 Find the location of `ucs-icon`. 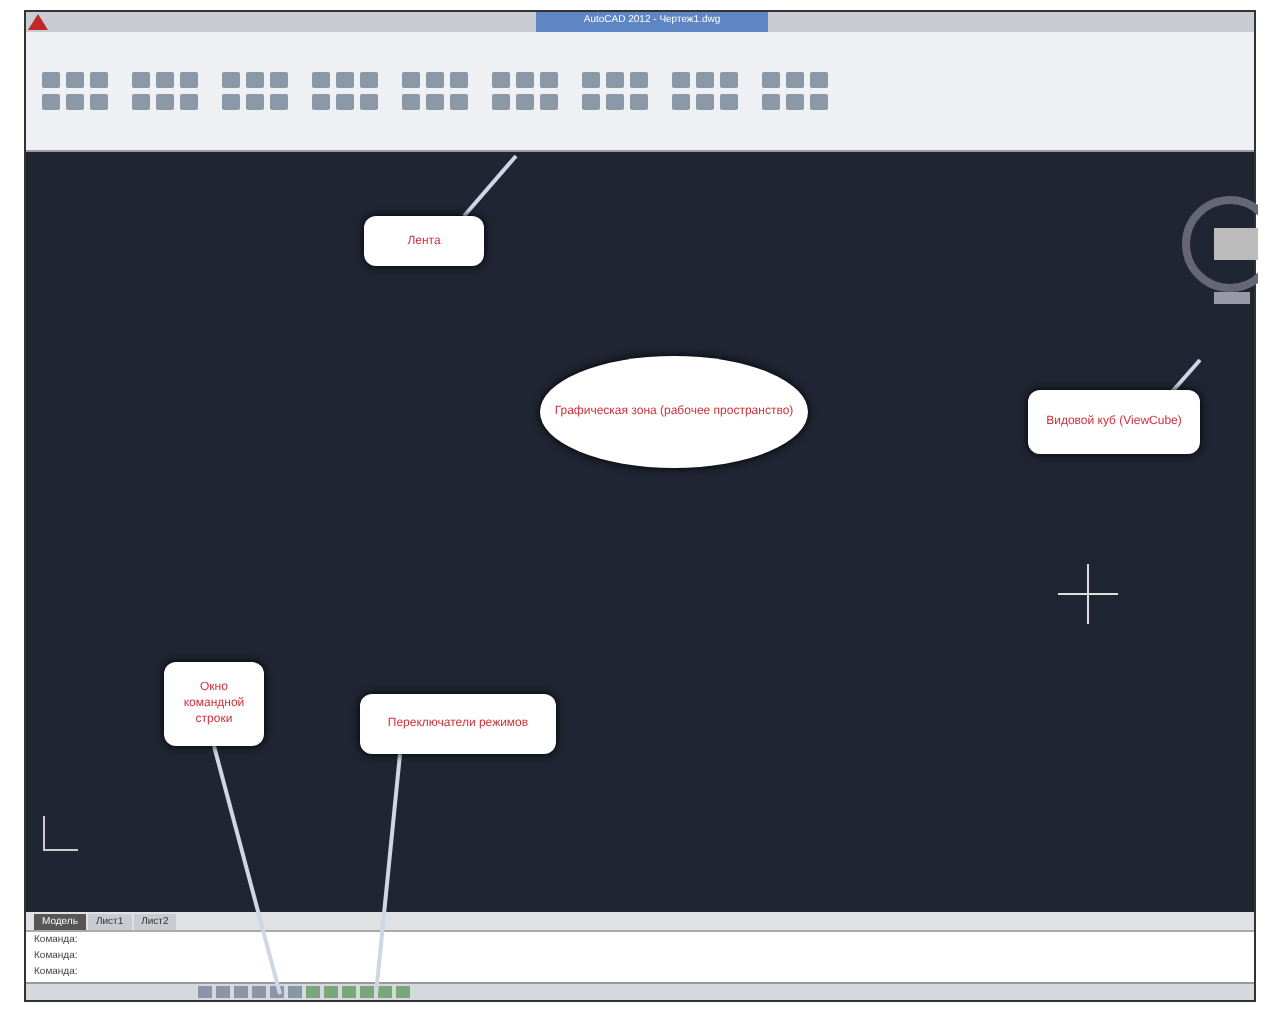

ucs-icon is located at coordinates (60, 834).